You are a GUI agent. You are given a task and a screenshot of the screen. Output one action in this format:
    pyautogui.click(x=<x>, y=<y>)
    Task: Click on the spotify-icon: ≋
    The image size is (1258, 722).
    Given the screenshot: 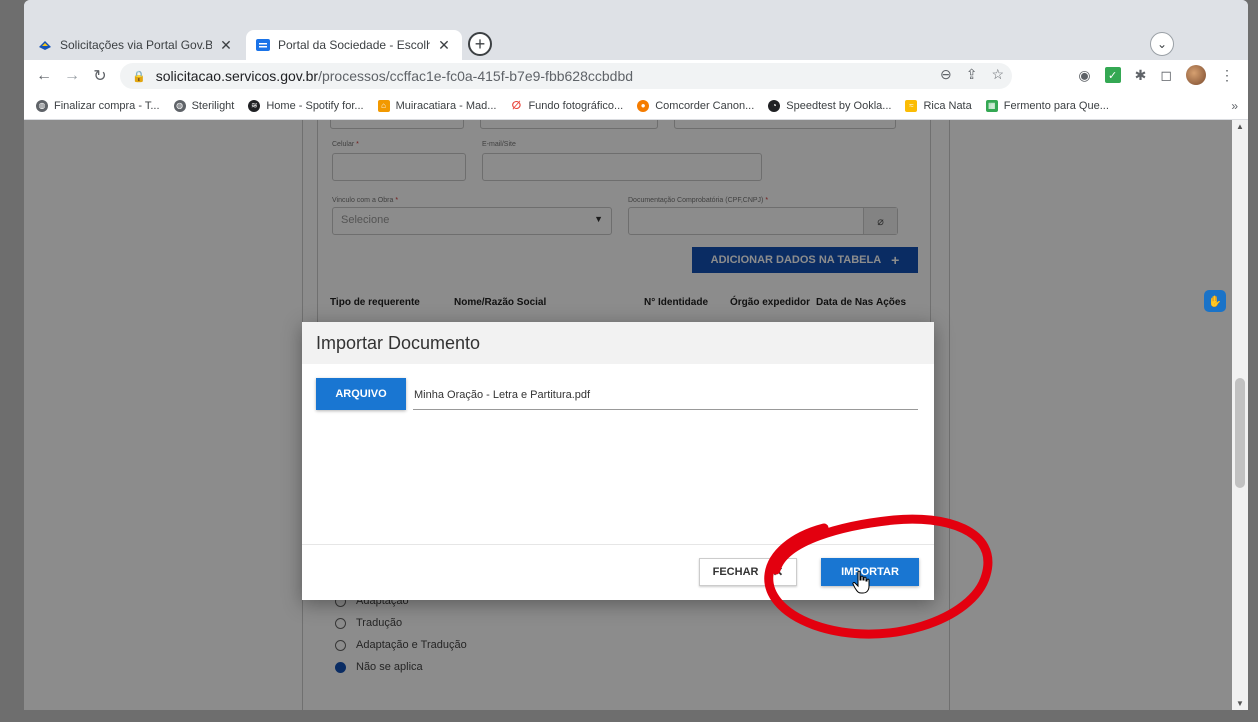 What is the action you would take?
    pyautogui.click(x=254, y=105)
    